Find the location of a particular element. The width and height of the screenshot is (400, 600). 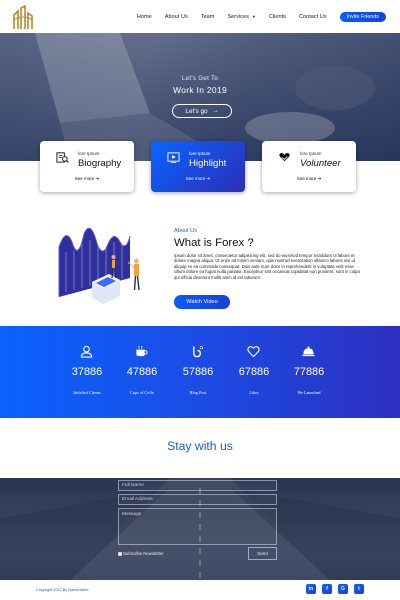

subscribe-row: Subscribe Newsletter is located at coordinates (141, 553).